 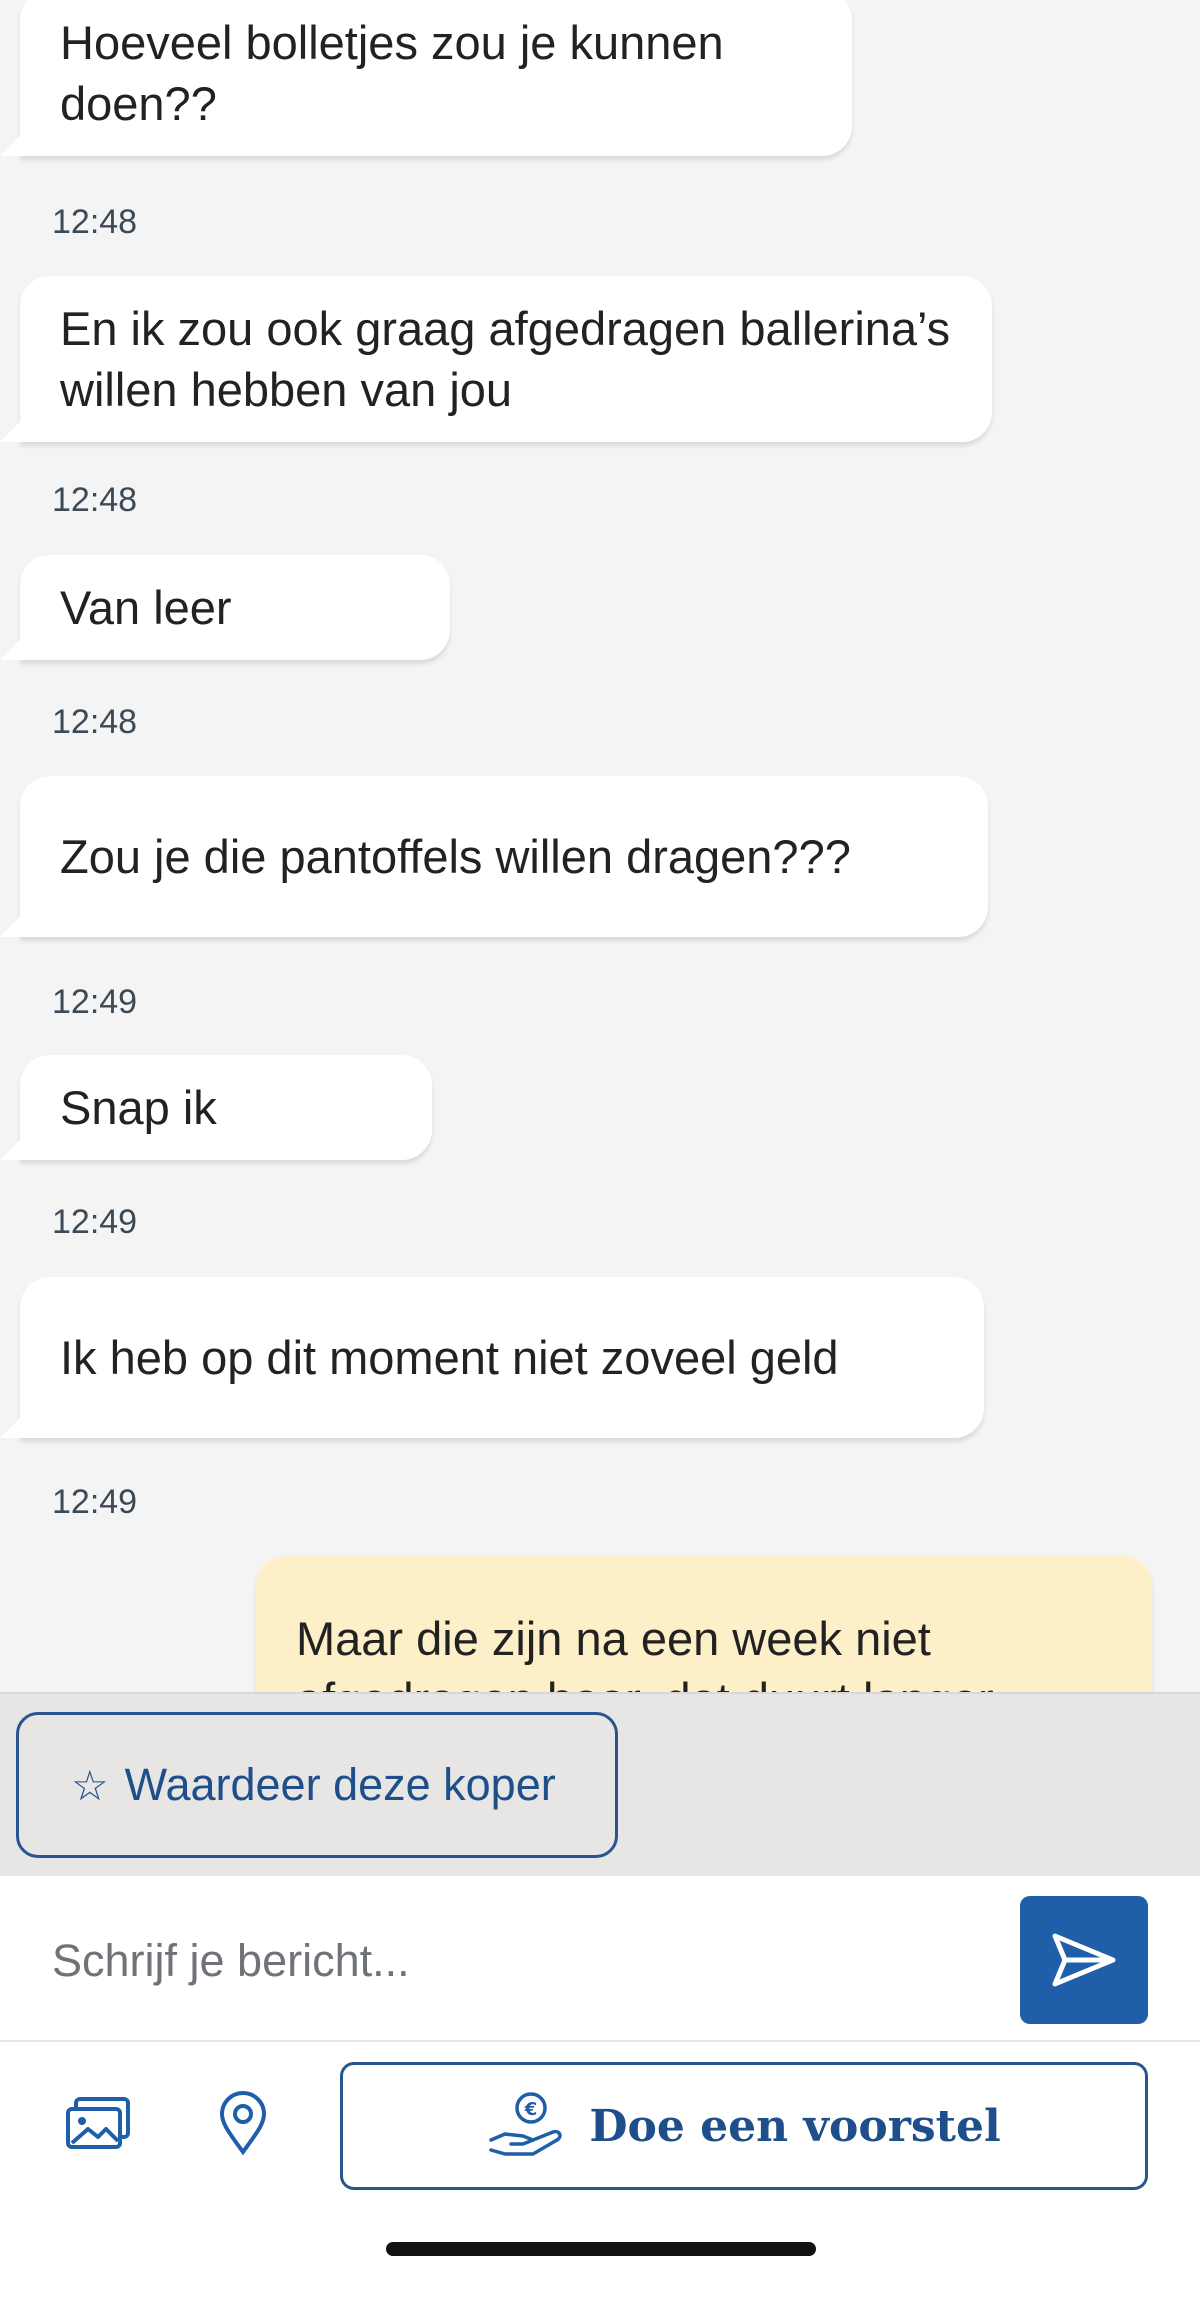 I want to click on incoming-message: Snap ik, so click(x=216, y=1107).